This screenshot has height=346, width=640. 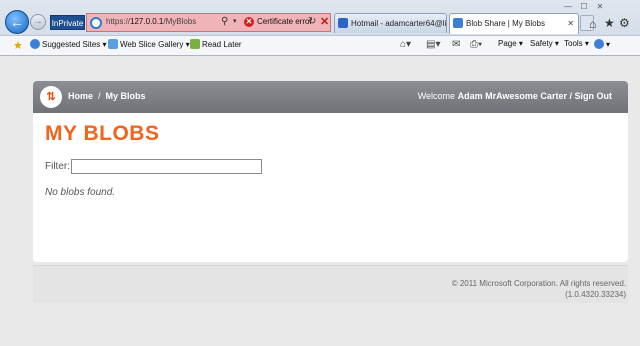 What do you see at coordinates (67, 22) in the screenshot?
I see `inprivate-badge: InPrivate` at bounding box center [67, 22].